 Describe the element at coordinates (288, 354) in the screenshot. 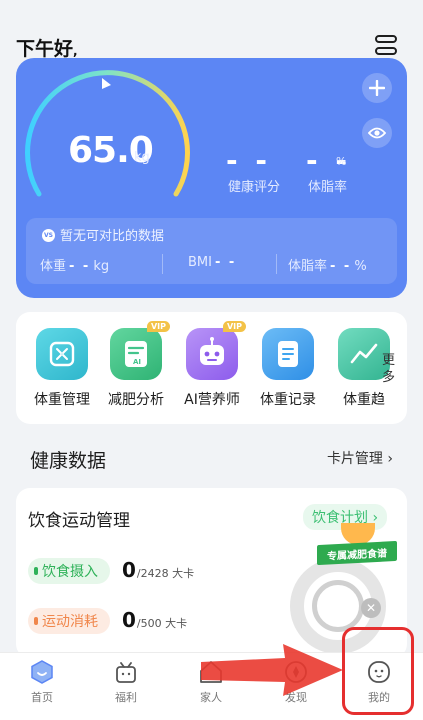

I see `notebook-icon` at that location.